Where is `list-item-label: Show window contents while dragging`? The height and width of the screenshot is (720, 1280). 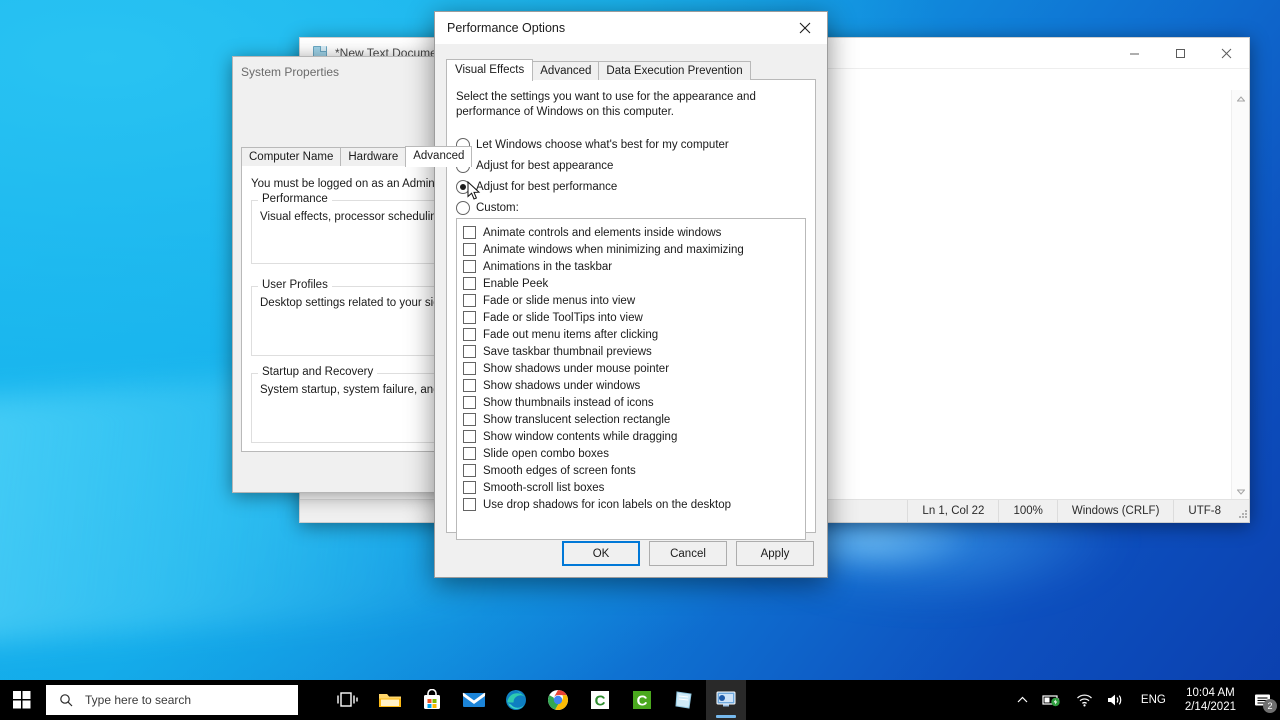
list-item-label: Show window contents while dragging is located at coordinates (580, 436).